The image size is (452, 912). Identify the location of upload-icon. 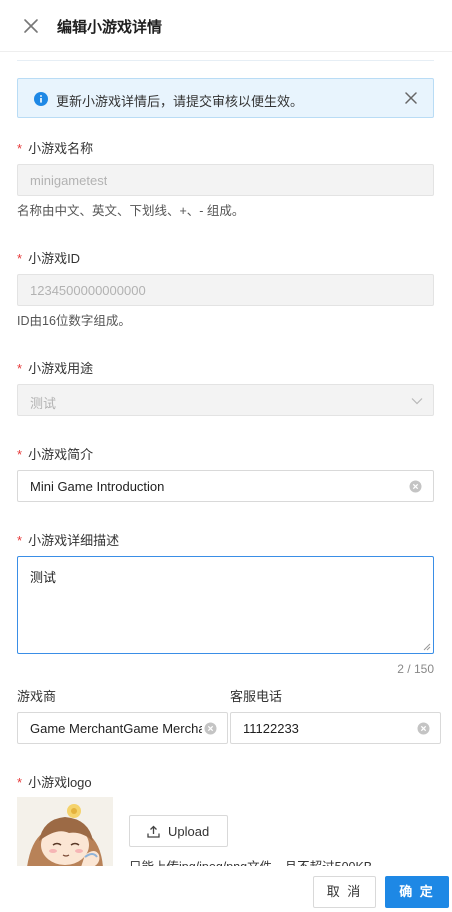
(153, 831).